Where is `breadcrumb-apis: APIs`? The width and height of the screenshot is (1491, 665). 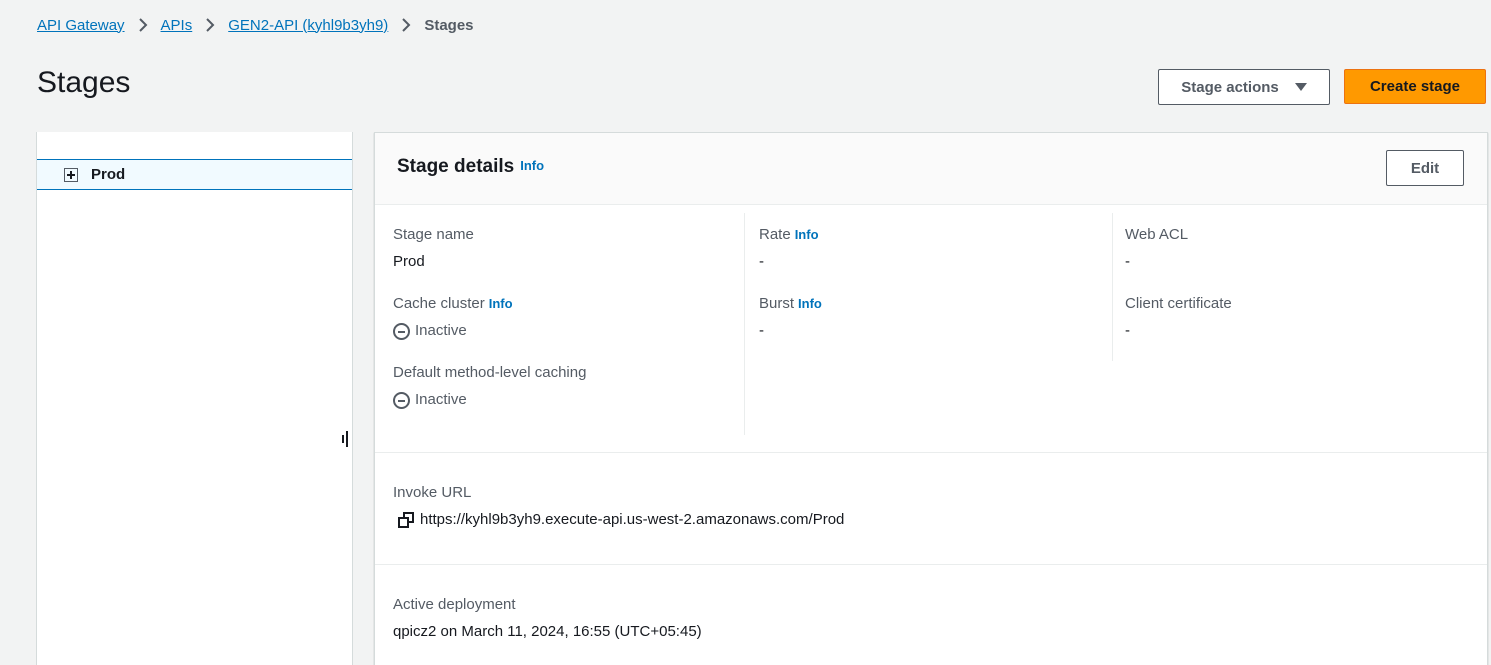
breadcrumb-apis: APIs is located at coordinates (177, 25).